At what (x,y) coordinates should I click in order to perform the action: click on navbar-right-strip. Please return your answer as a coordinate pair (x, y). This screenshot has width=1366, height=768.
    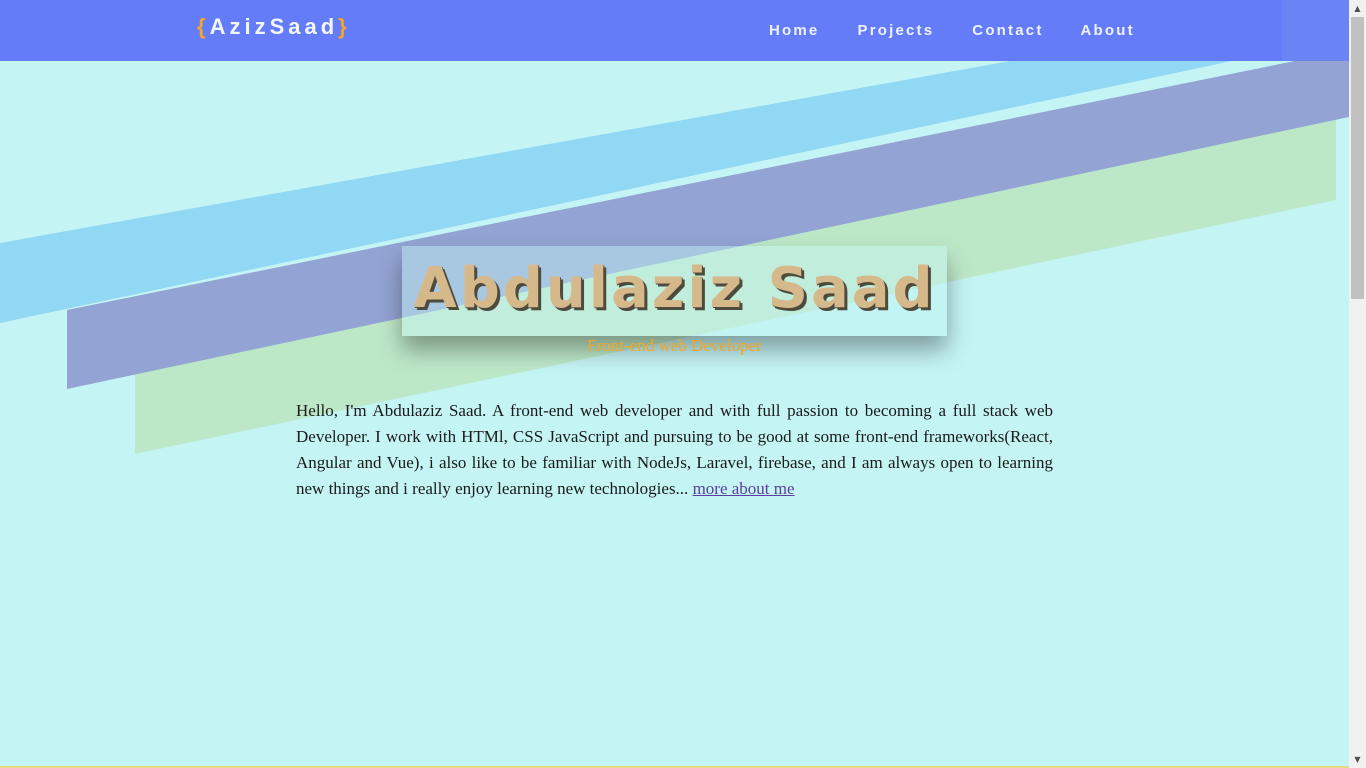
    Looking at the image, I should click on (1315, 30).